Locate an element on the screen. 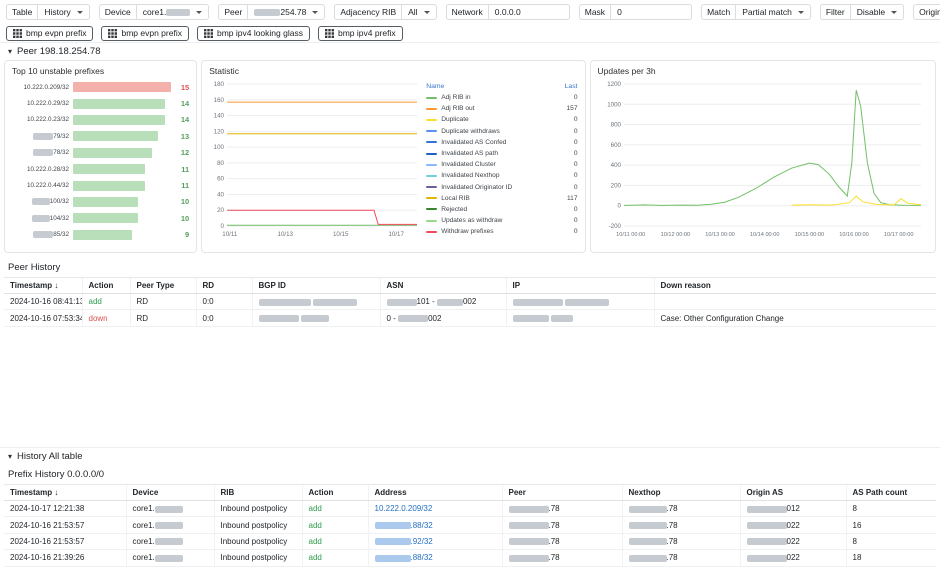 This screenshot has height=567, width=940. column-header: RIB is located at coordinates (257, 492).